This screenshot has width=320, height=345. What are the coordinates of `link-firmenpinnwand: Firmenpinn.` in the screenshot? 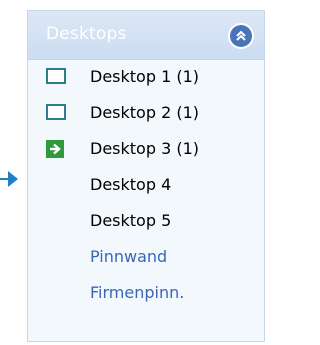 It's located at (146, 293).